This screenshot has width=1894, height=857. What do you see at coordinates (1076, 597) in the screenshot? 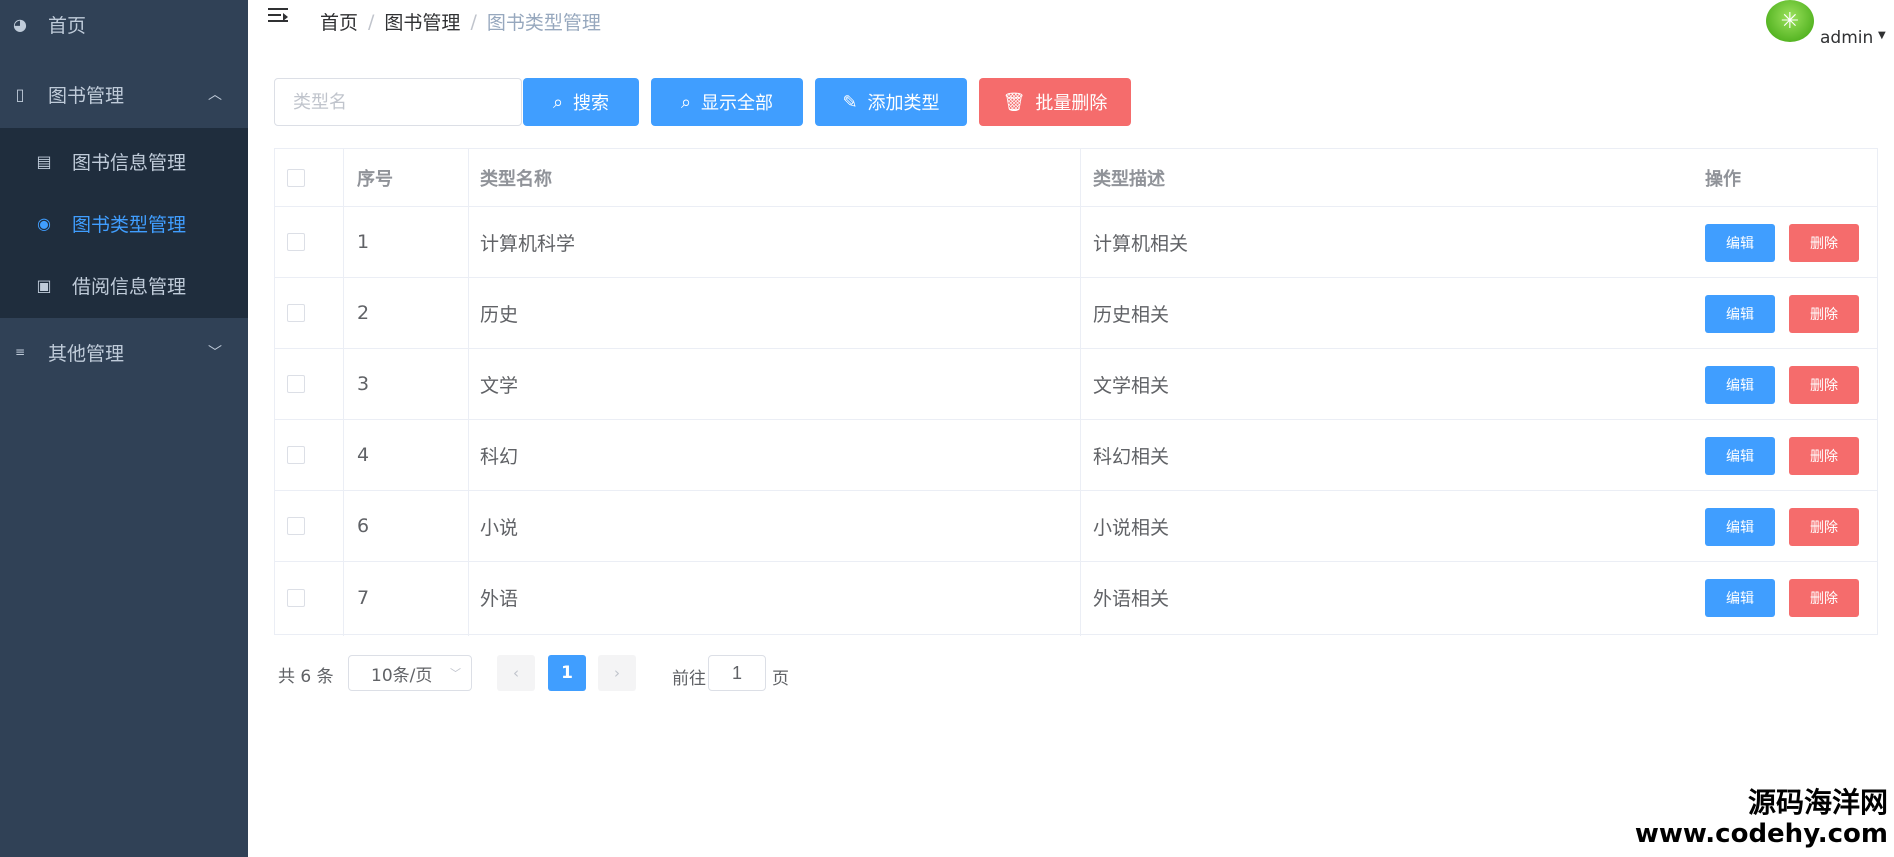
I see `table-row: 7 外语 外语相关 编辑 删除` at bounding box center [1076, 597].